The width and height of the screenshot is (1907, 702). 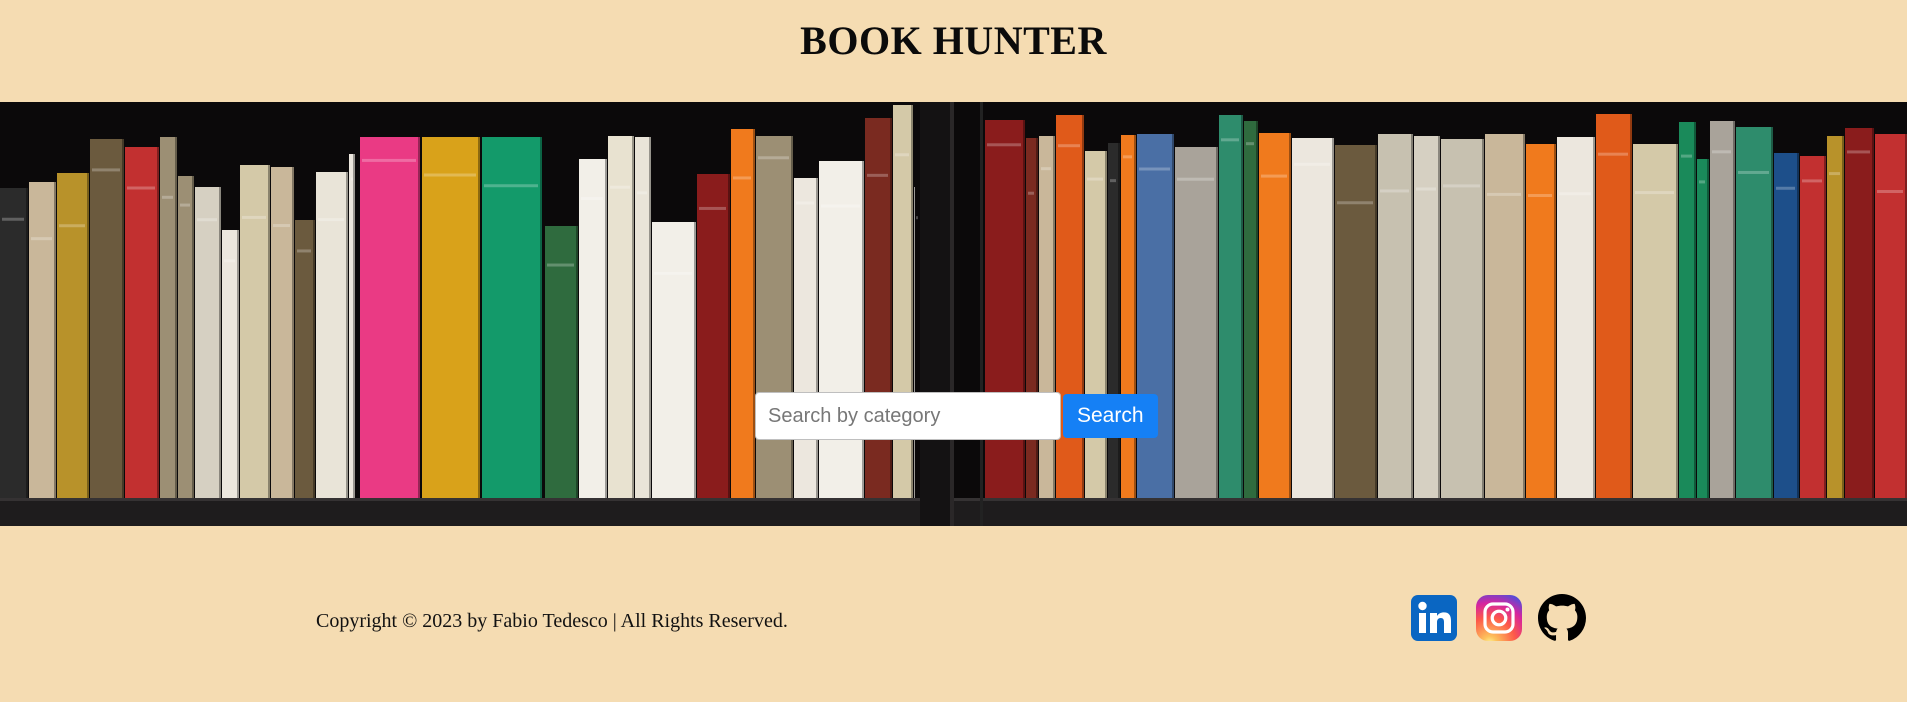 I want to click on search-bar: Search, so click(x=956, y=416).